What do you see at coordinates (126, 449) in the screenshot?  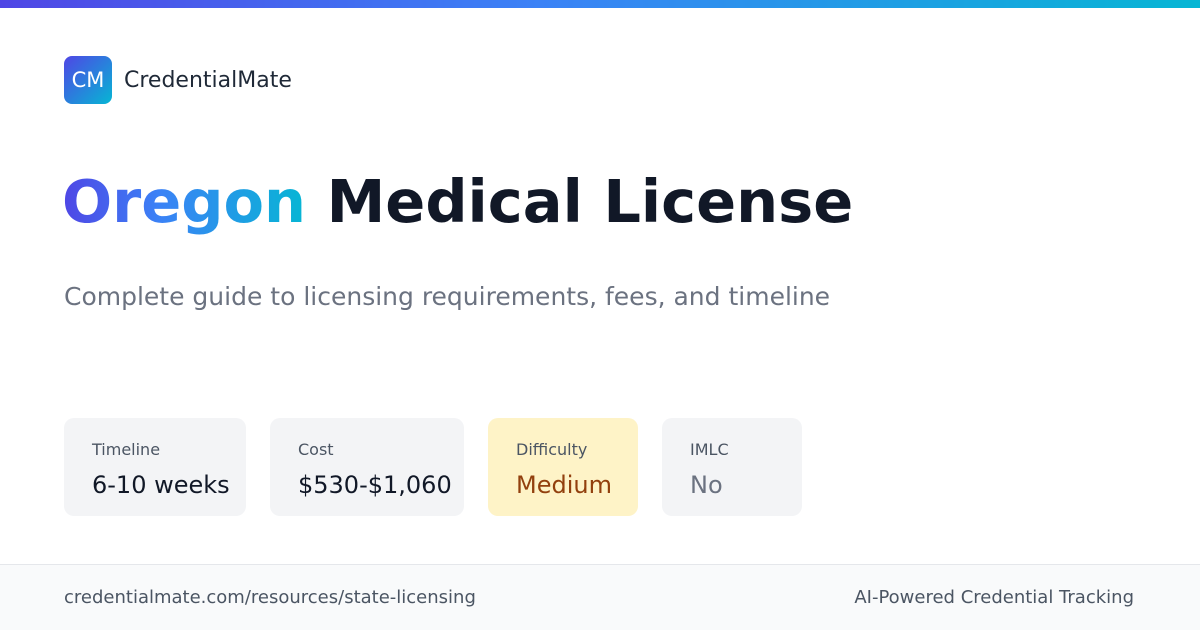 I see `stat-label: Timeline` at bounding box center [126, 449].